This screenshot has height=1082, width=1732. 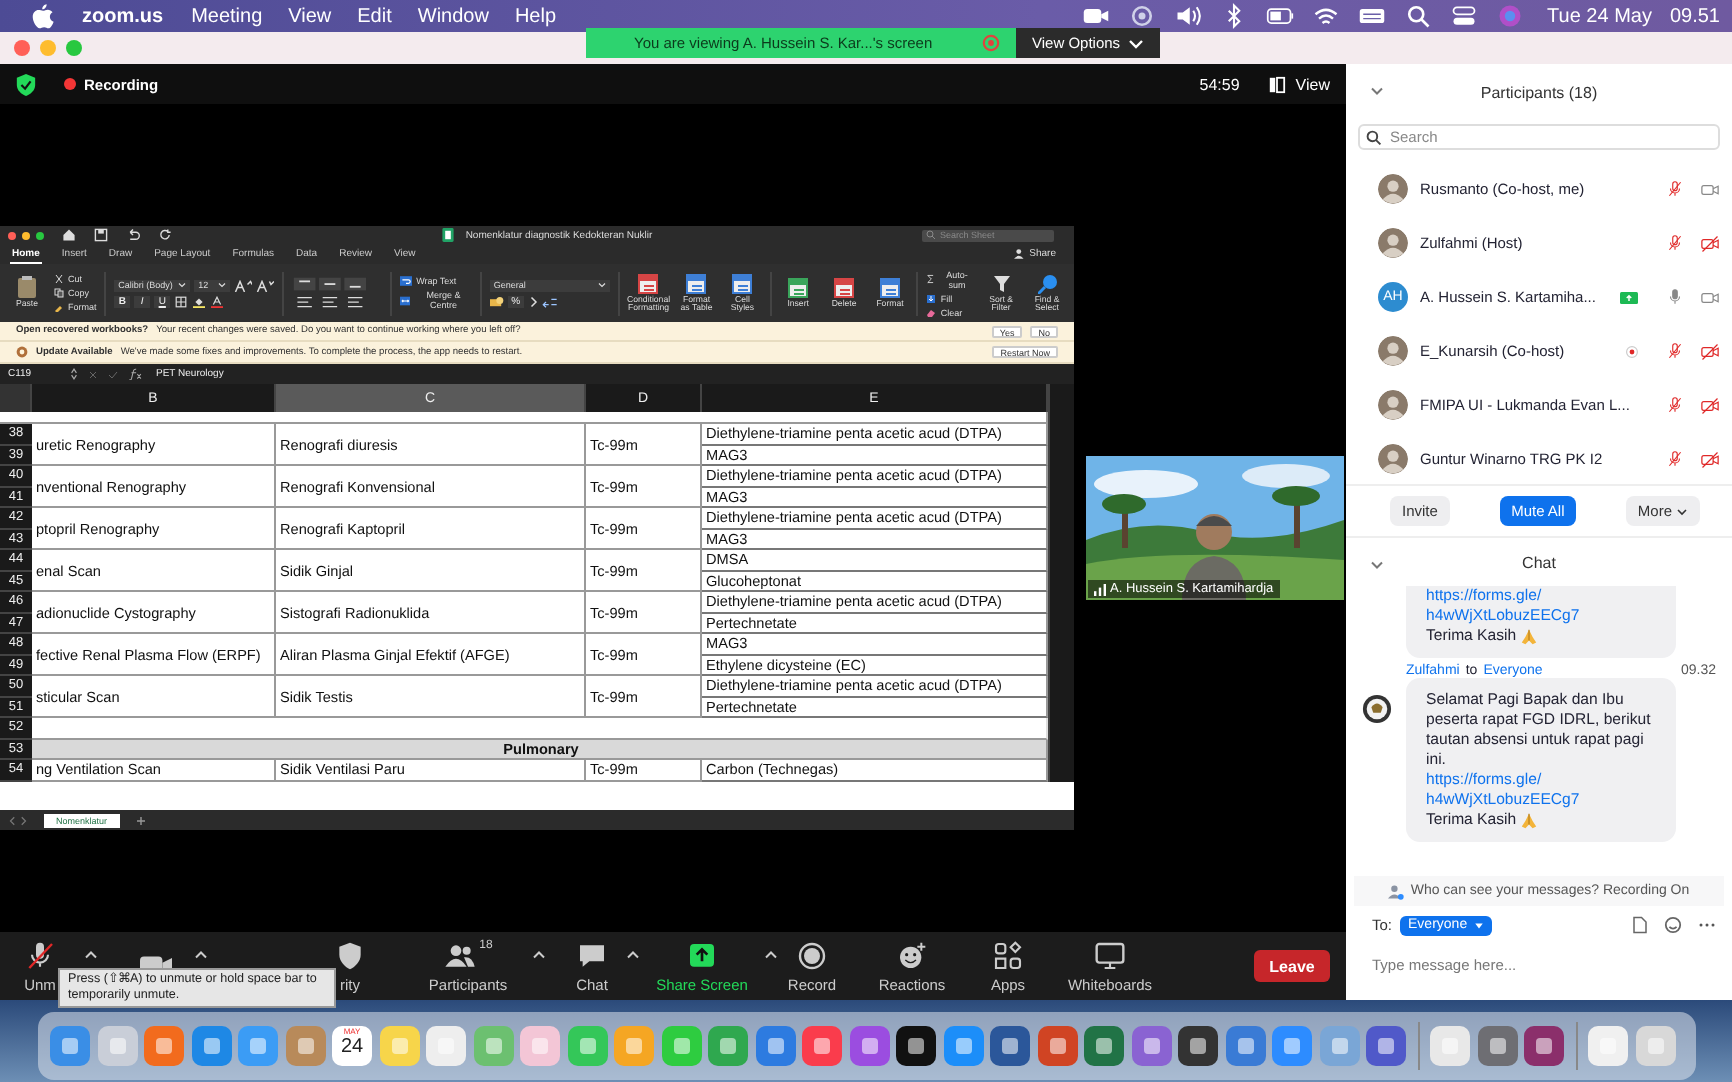 I want to click on panel-title: Participants (18), so click(x=1539, y=92).